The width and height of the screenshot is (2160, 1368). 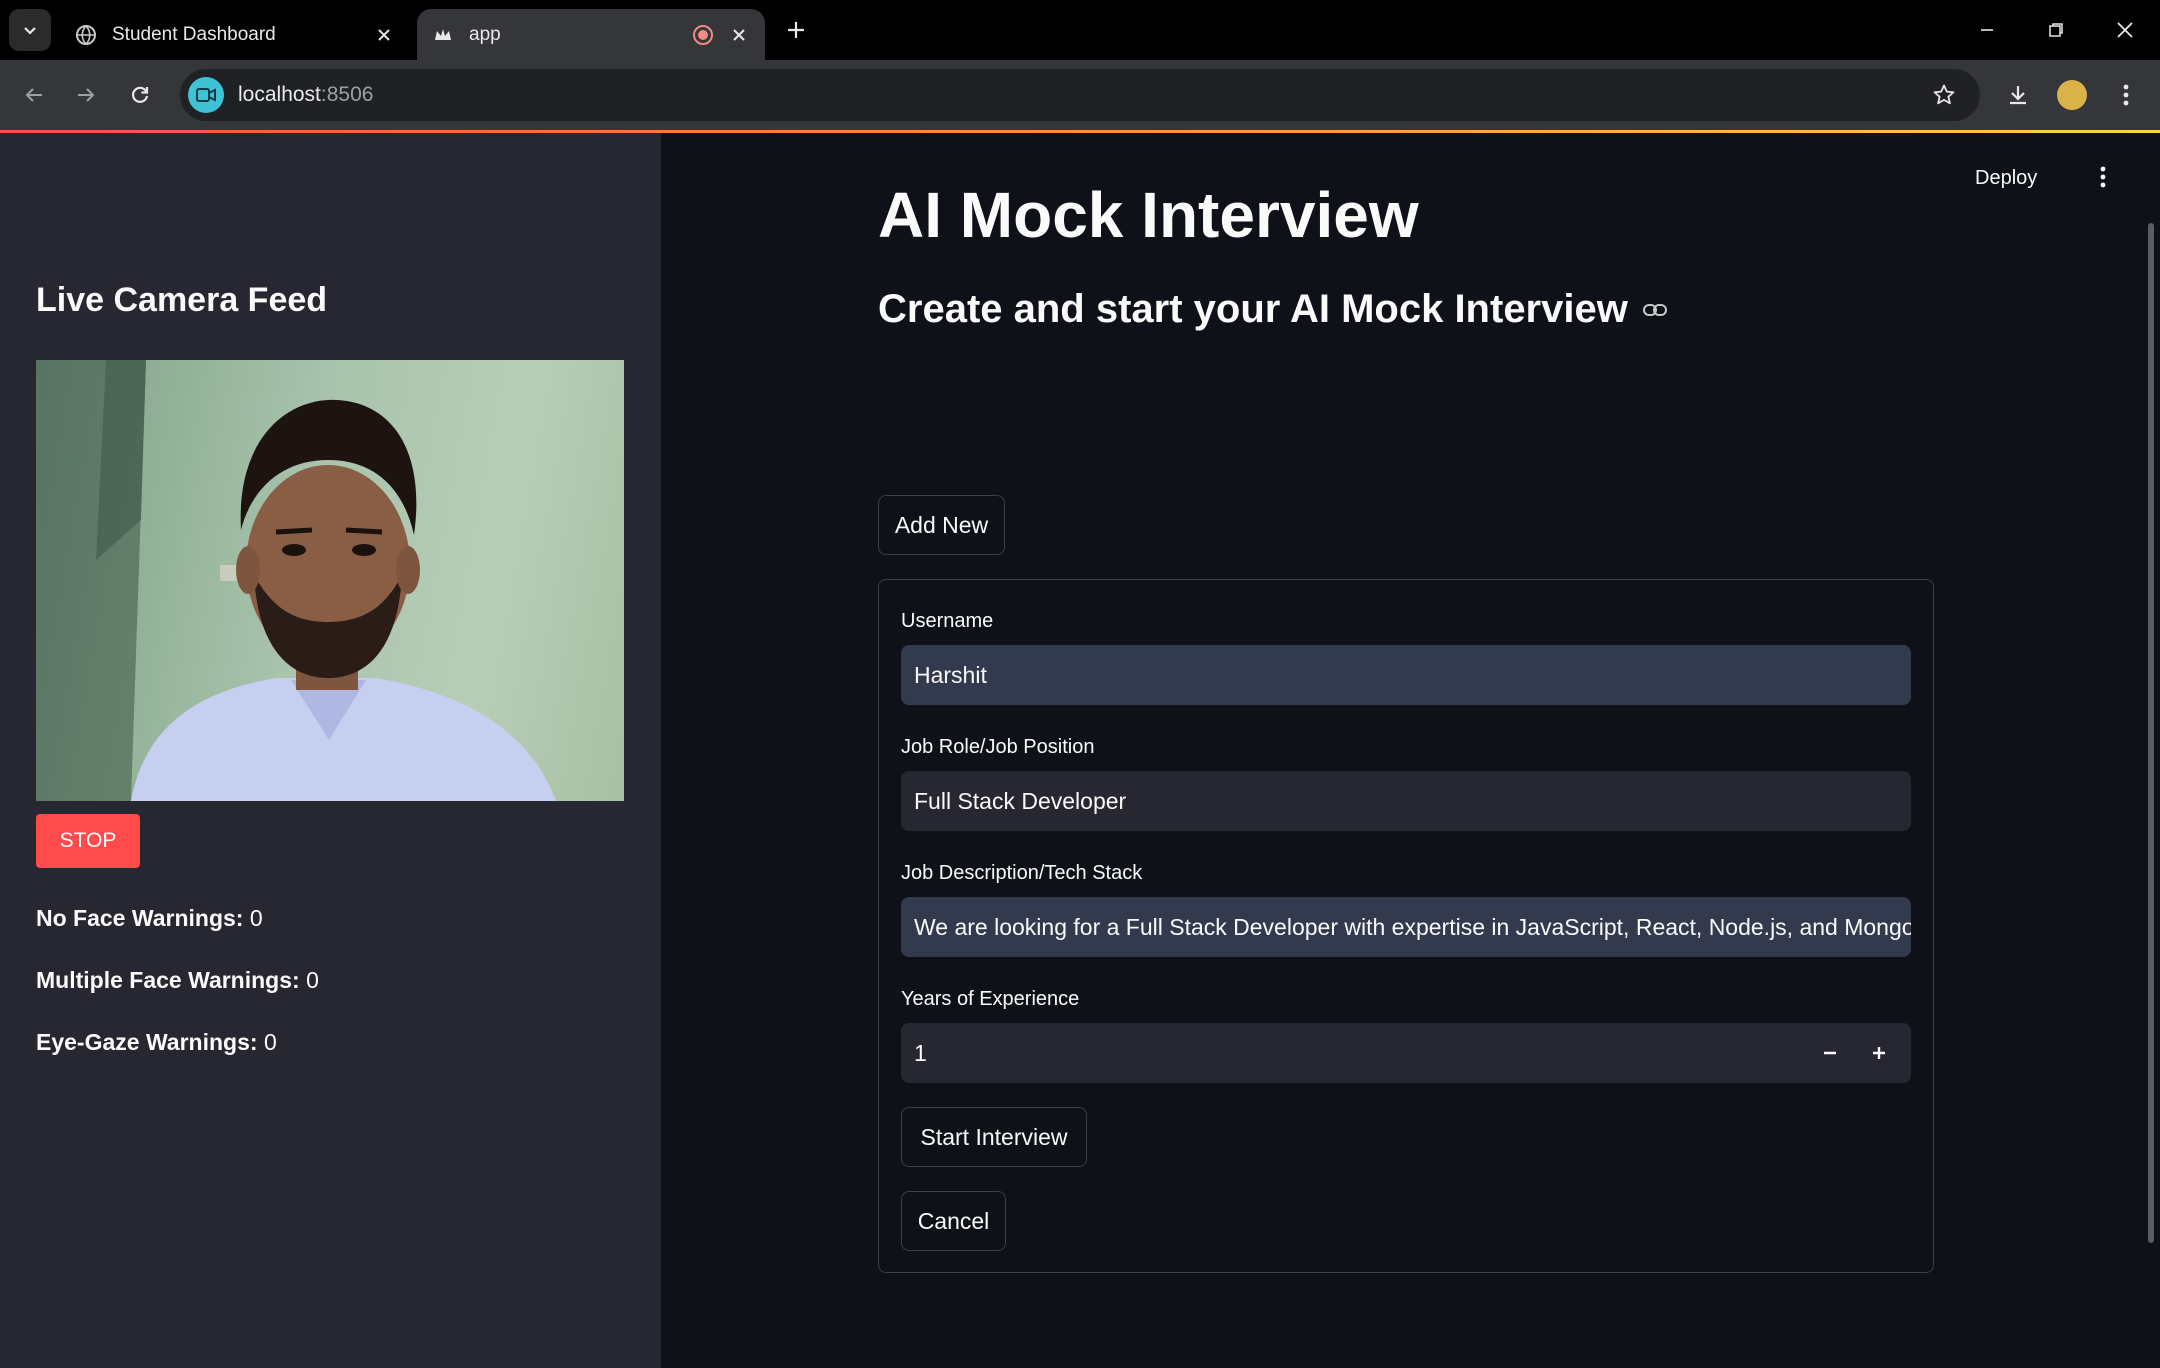 I want to click on download-icon, so click(x=2018, y=95).